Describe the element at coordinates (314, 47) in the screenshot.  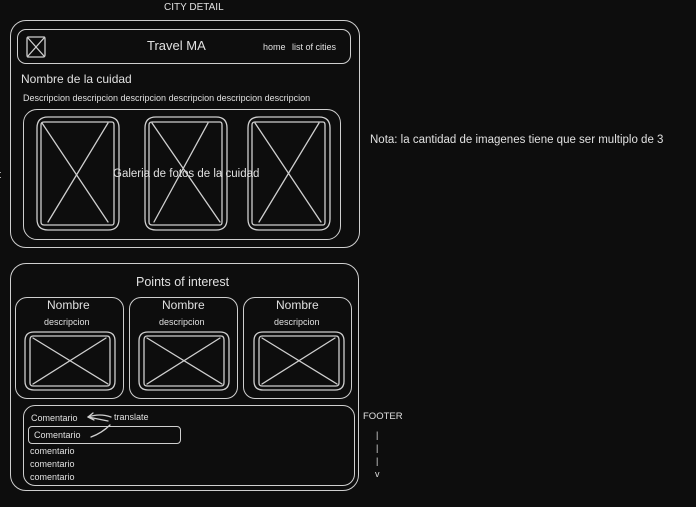
I see `nav-list-of-cities-link: list of cities` at that location.